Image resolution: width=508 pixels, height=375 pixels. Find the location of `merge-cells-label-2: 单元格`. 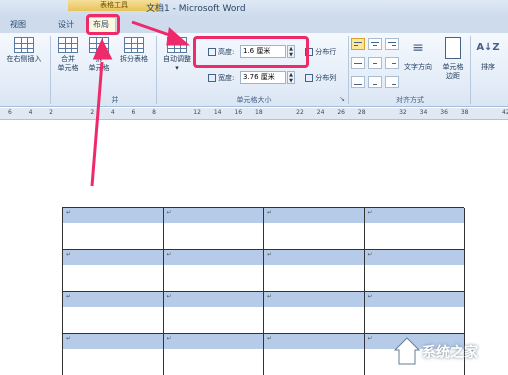

merge-cells-label-2: 单元格 is located at coordinates (68, 68).